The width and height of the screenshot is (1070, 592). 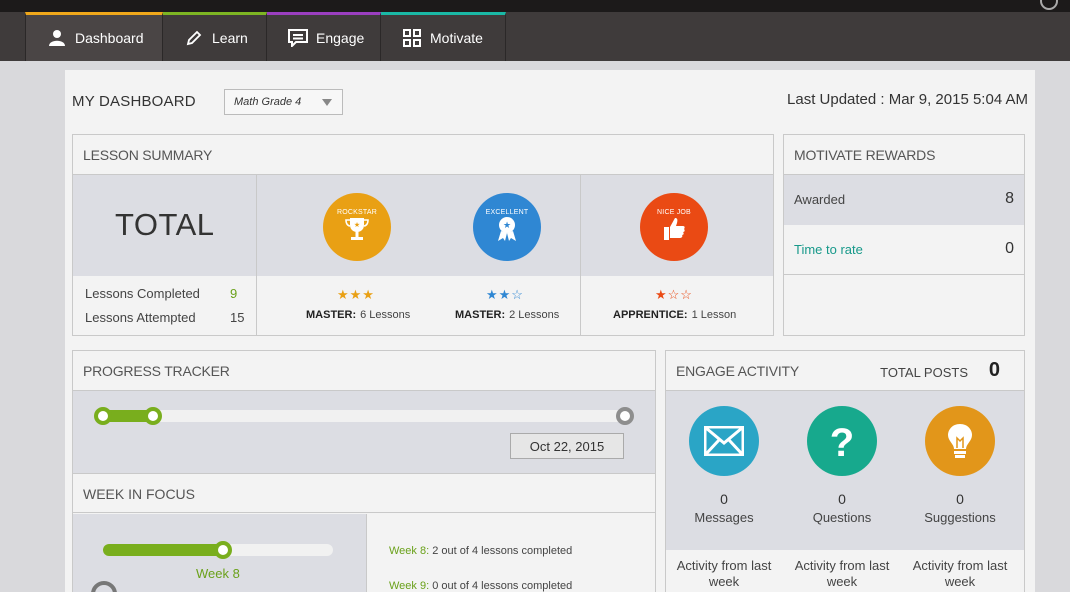 What do you see at coordinates (674, 212) in the screenshot?
I see `badge-name: NICE JOB` at bounding box center [674, 212].